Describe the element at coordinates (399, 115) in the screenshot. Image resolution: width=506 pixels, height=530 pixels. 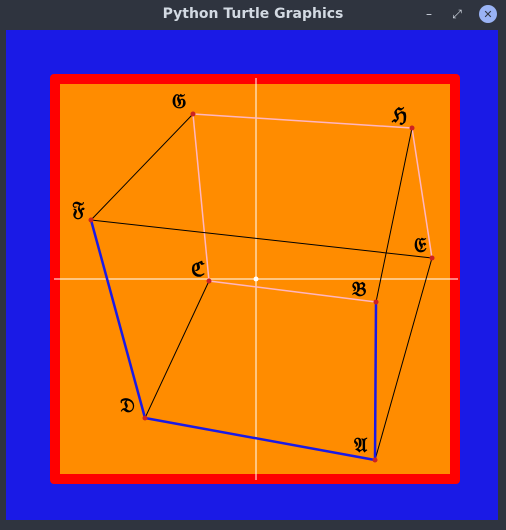
I see `vertex-h-label: ℌ` at that location.